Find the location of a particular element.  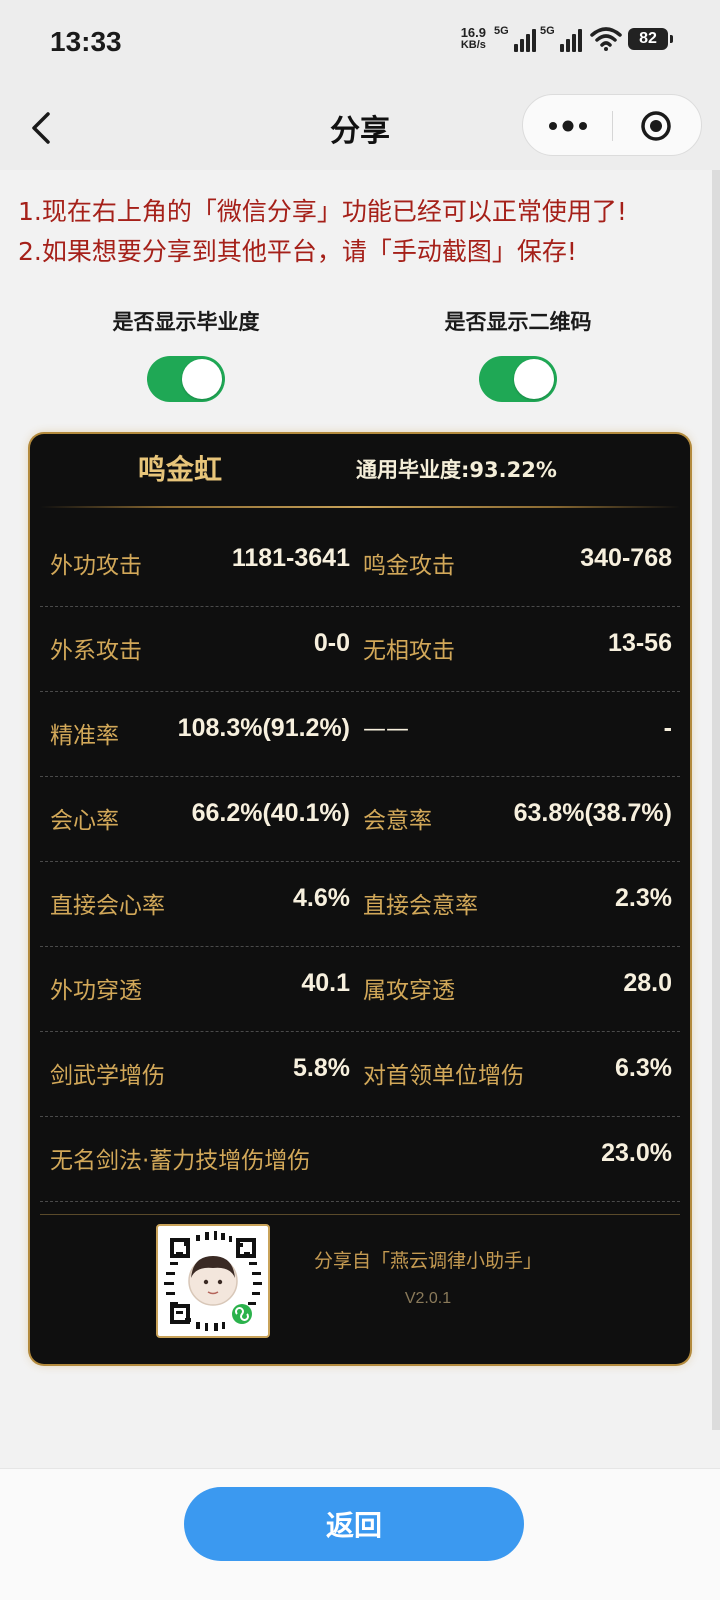

show-qr-switch is located at coordinates (518, 379).